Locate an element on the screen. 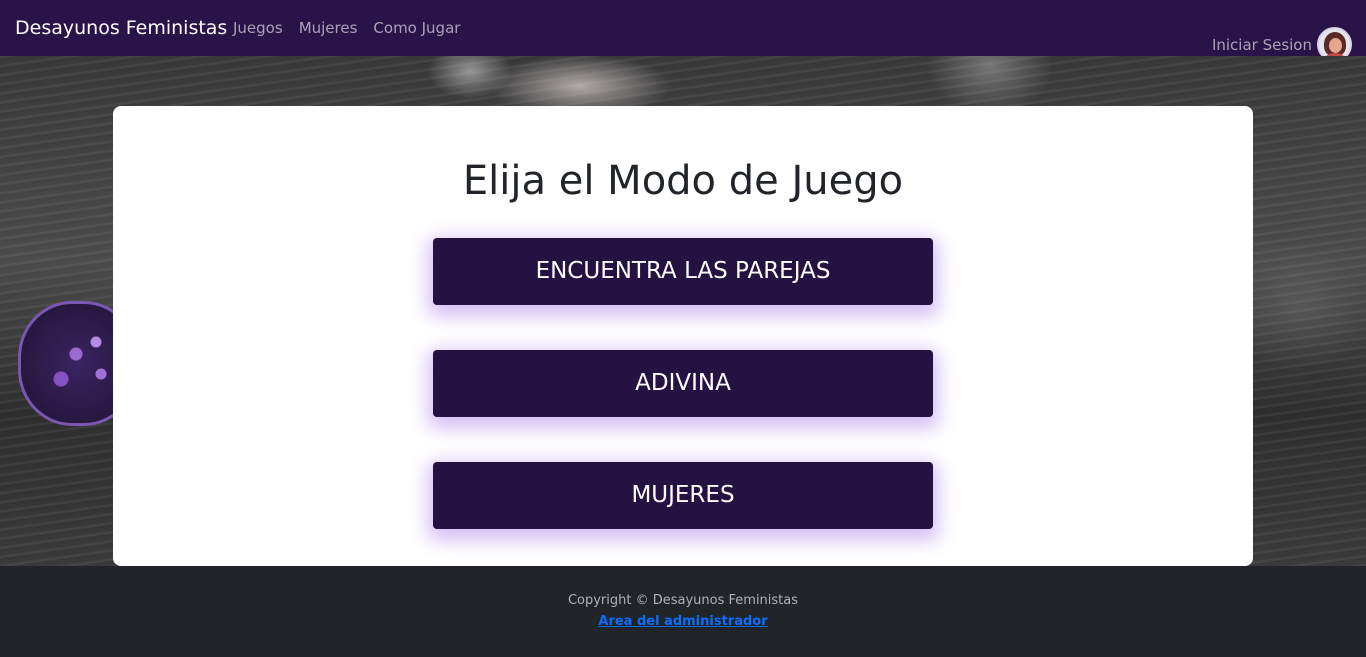 The image size is (1366, 657). admin-area-link: Area del administrador is located at coordinates (683, 622).